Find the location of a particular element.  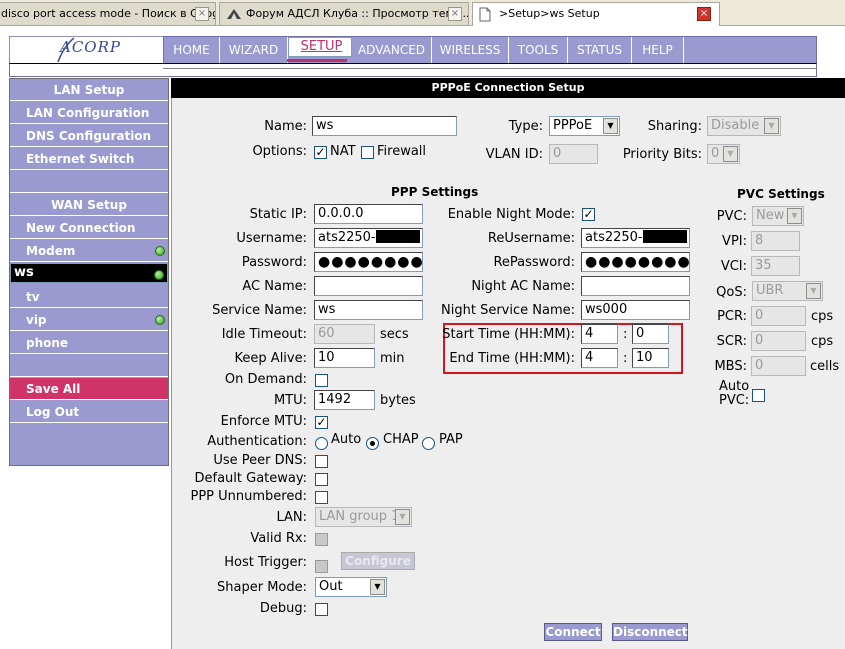

lan-group-value: LAN group 1 is located at coordinates (359, 516).